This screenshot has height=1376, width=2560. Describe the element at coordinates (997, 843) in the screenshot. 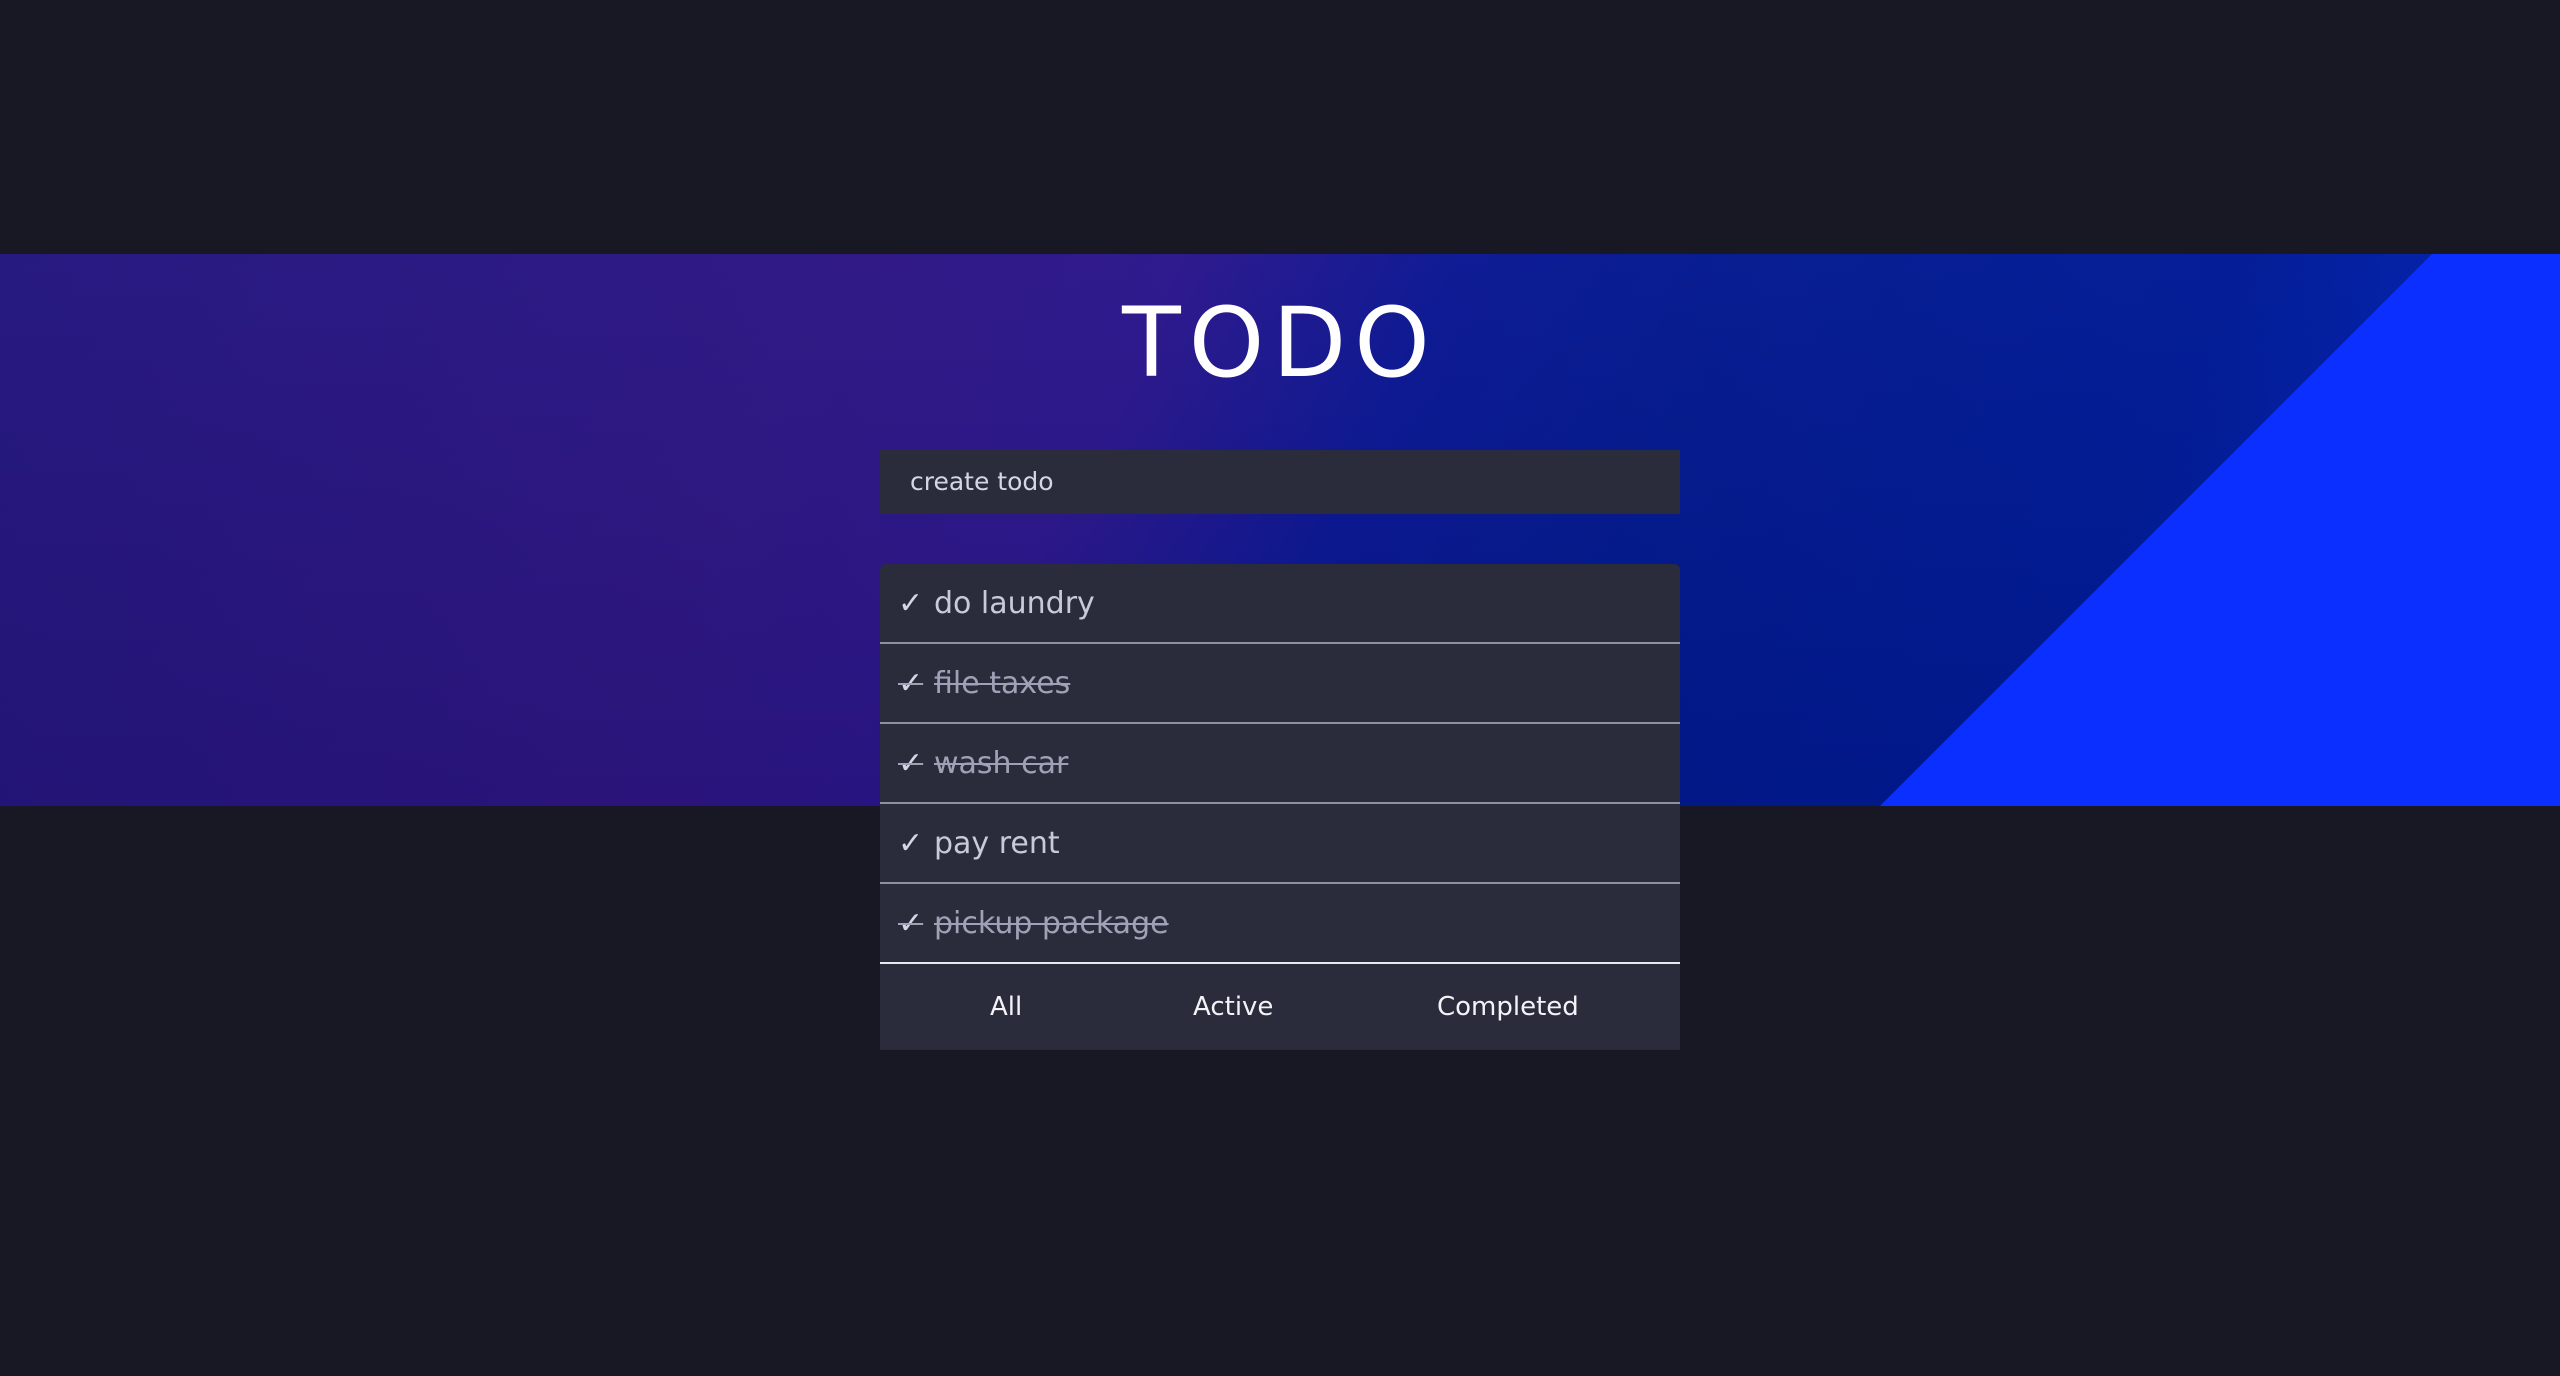

I see `todo-item-label: pay rent` at that location.